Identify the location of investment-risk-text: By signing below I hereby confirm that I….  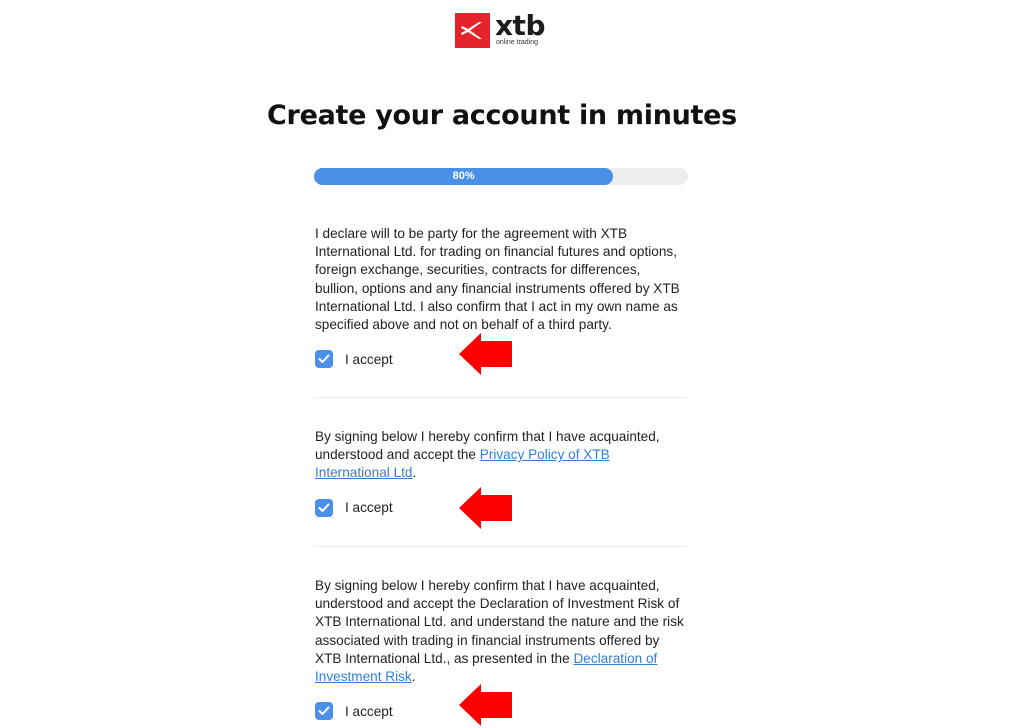
(499, 631).